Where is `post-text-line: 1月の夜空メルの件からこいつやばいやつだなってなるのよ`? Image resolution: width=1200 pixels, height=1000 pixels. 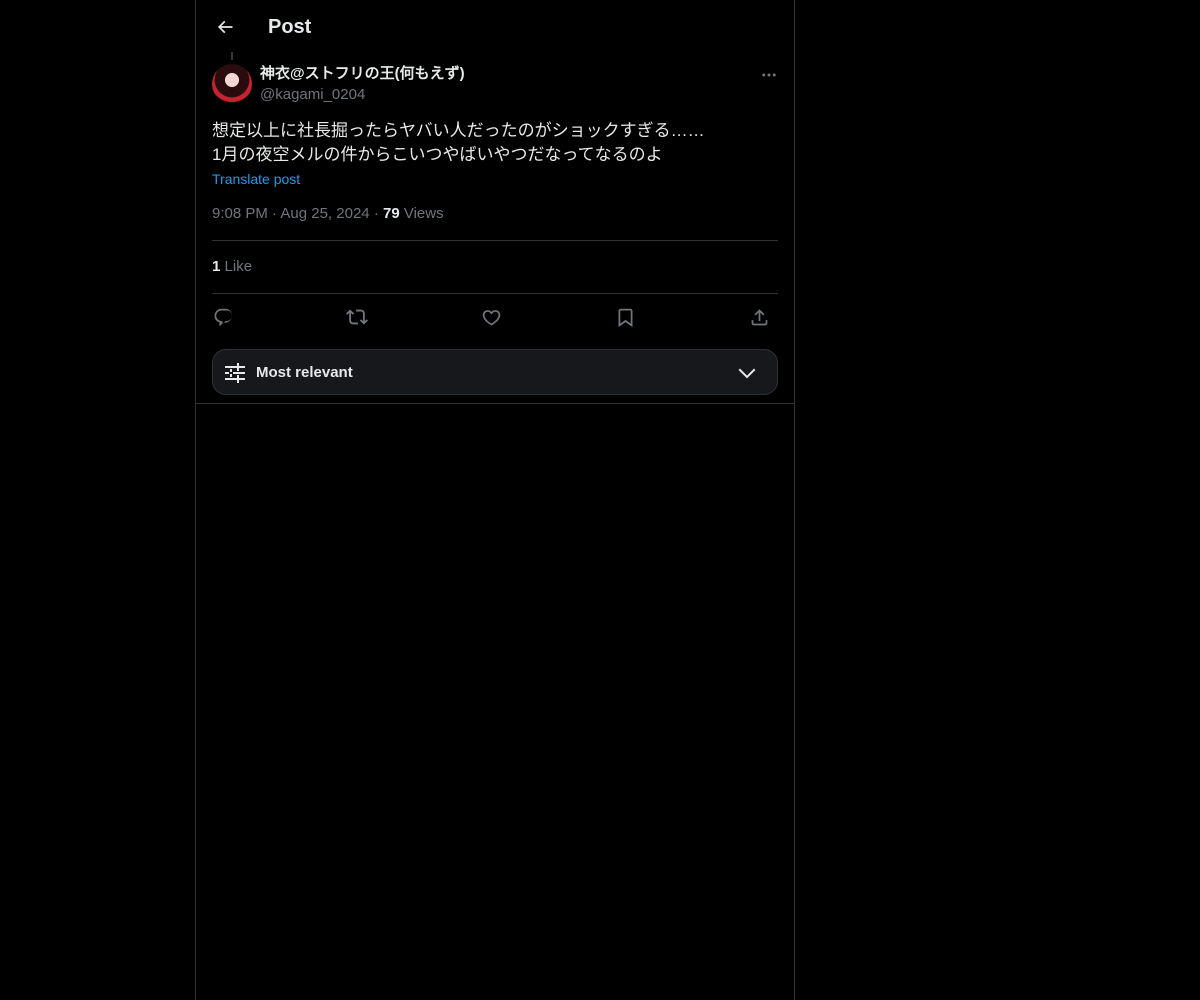
post-text-line: 1月の夜空メルの件からこいつやばいやつだなってなるのよ is located at coordinates (437, 154).